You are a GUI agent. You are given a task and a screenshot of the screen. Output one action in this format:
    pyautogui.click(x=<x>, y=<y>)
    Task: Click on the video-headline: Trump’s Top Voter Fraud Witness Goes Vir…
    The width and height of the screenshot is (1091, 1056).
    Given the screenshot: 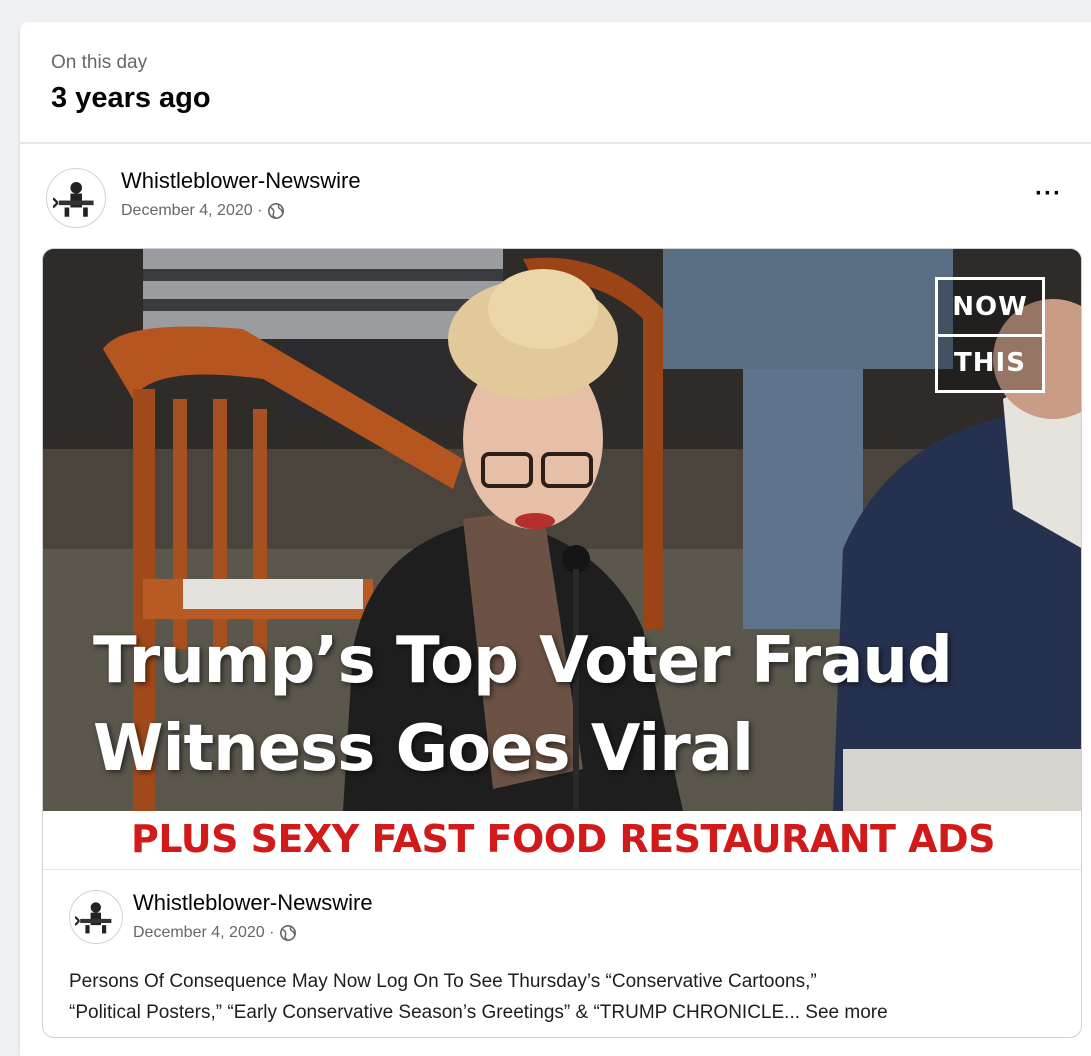 What is the action you would take?
    pyautogui.click(x=573, y=705)
    